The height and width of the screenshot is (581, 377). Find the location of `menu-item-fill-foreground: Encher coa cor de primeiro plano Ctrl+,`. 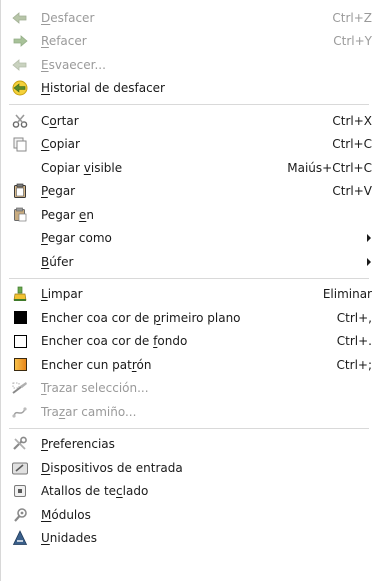

menu-item-fill-foreground: Encher coa cor de primeiro plano Ctrl+, is located at coordinates (189, 318).